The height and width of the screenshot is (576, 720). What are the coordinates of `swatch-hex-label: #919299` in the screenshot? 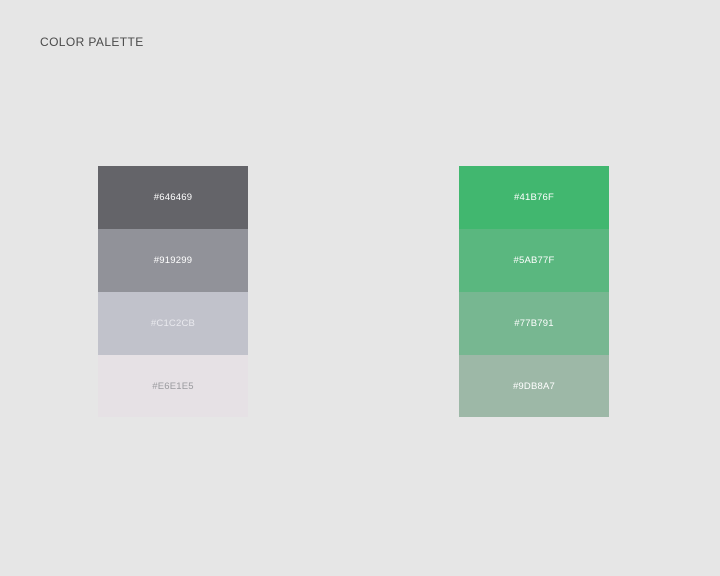 It's located at (173, 260).